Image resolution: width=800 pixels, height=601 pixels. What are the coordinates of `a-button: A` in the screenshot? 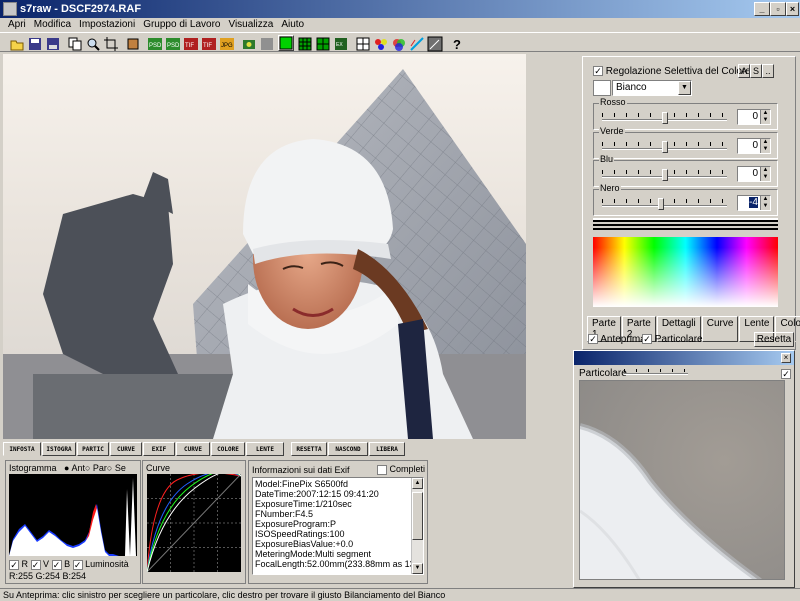 It's located at (744, 71).